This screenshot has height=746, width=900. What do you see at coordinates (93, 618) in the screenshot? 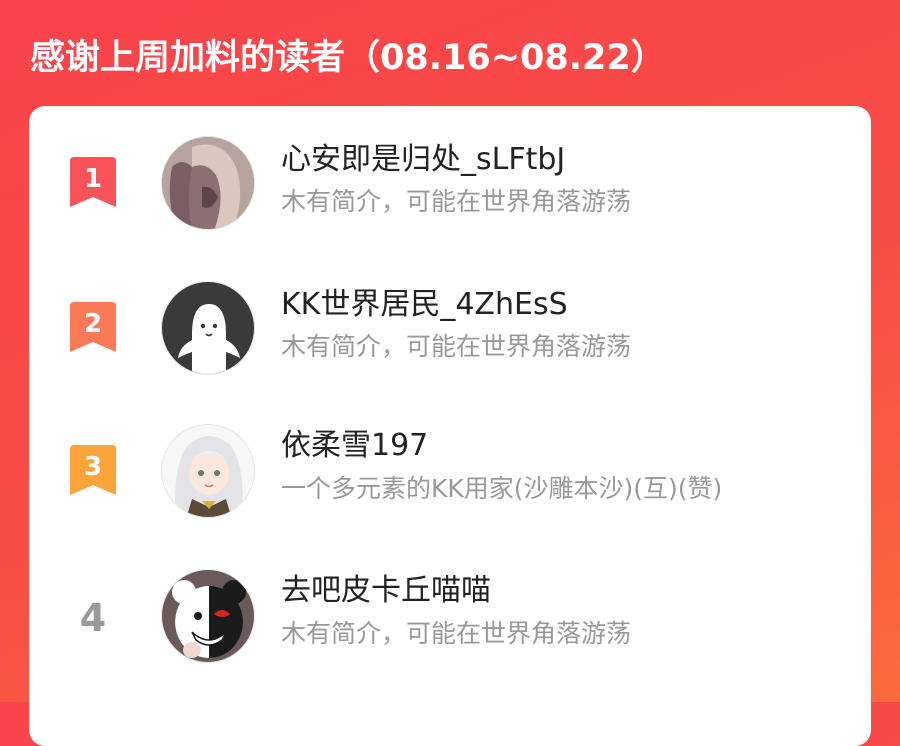
I see `rank-number: 4` at bounding box center [93, 618].